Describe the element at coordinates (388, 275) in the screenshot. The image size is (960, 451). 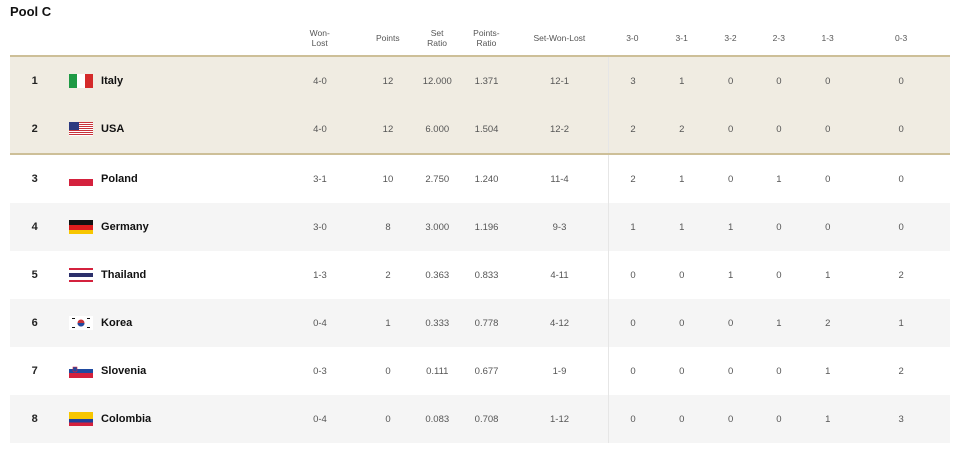
I see `points-cell: 2` at that location.